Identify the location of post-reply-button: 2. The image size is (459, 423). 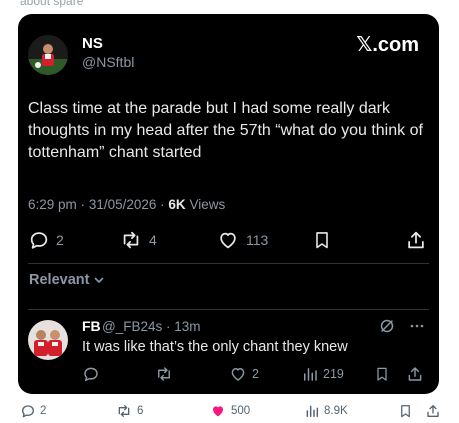
(33, 411).